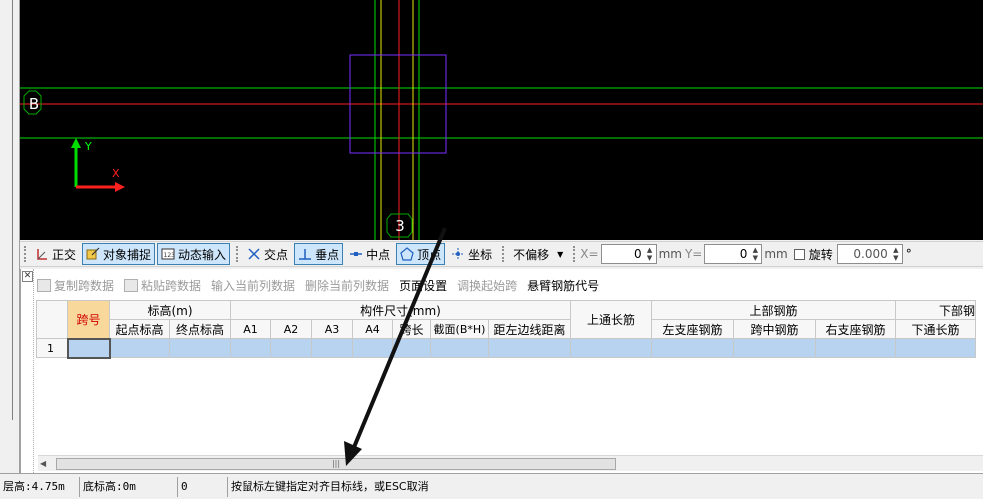 Image resolution: width=983 pixels, height=499 pixels. Describe the element at coordinates (200, 348) in the screenshot. I see `cell-end-elev` at that location.